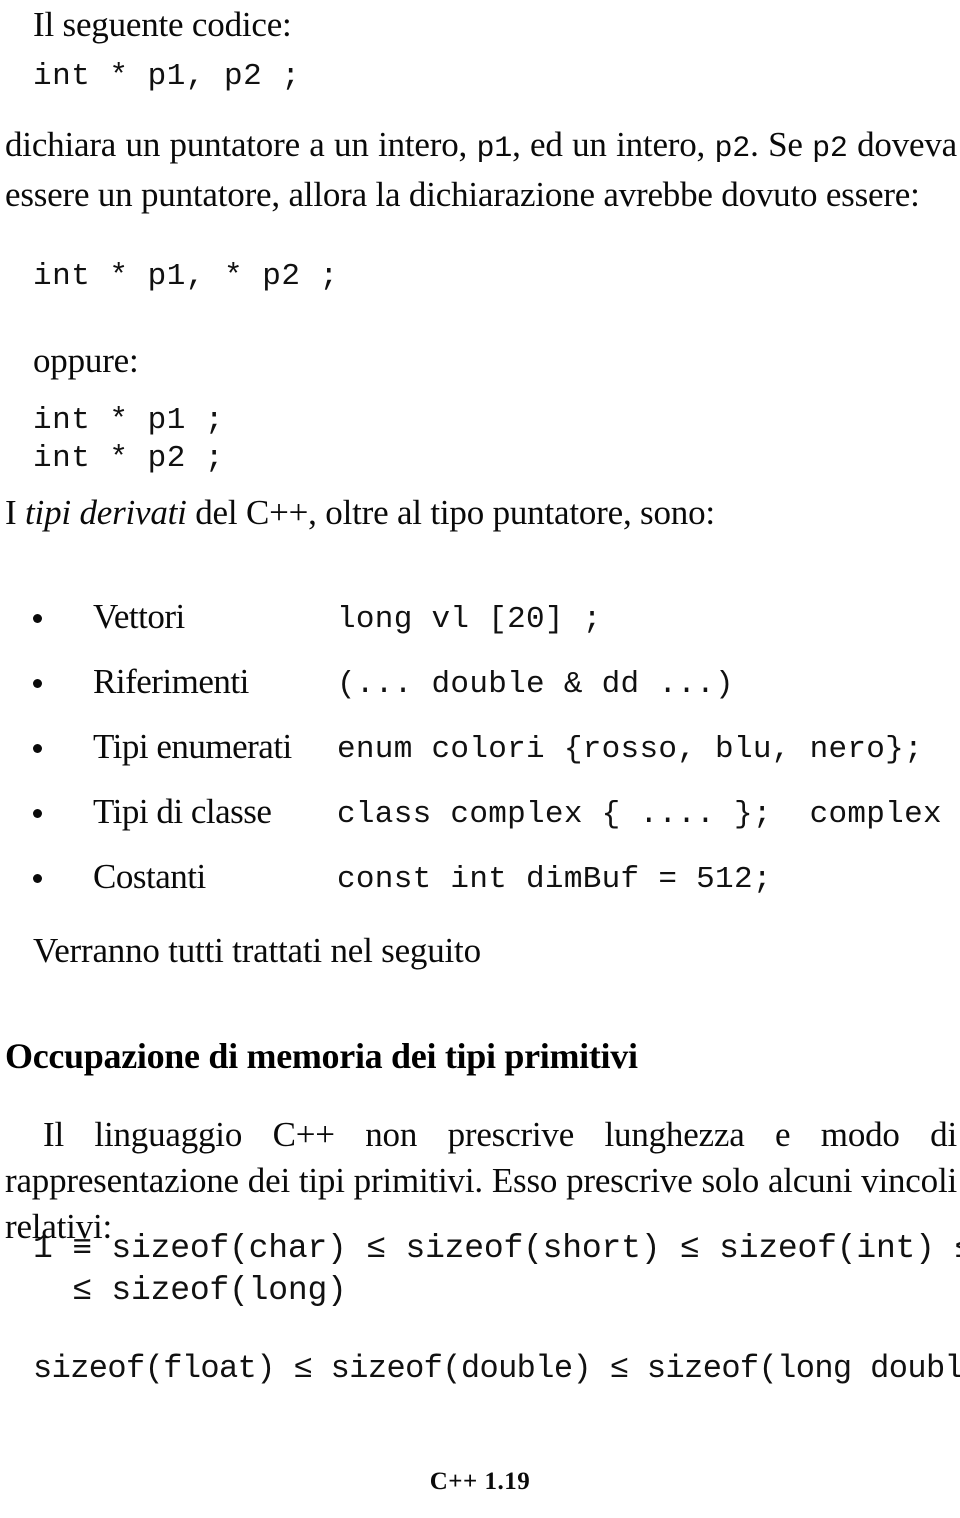 This screenshot has width=960, height=1518. I want to click on list-item: Costanti const int dimBuf = 512;, so click(480, 890).